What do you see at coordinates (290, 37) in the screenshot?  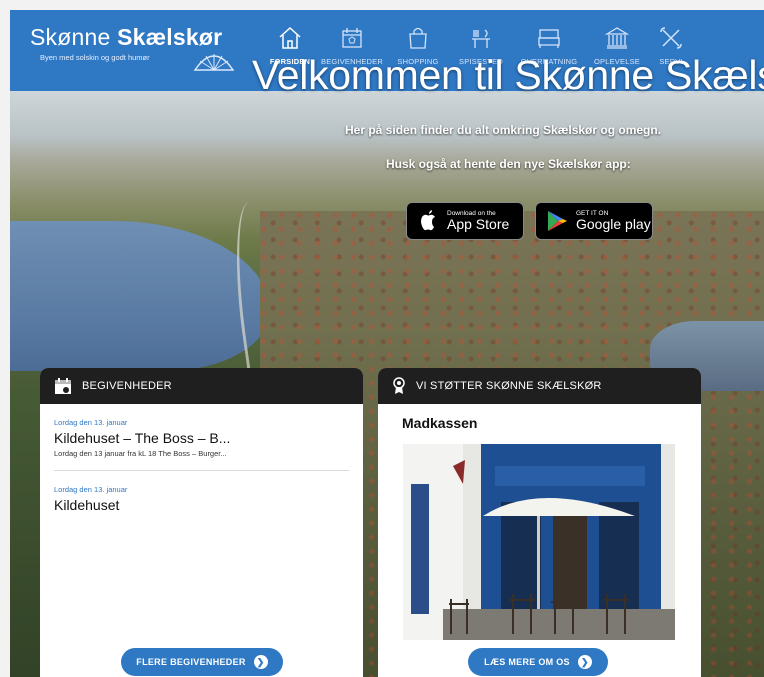 I see `home-icon` at bounding box center [290, 37].